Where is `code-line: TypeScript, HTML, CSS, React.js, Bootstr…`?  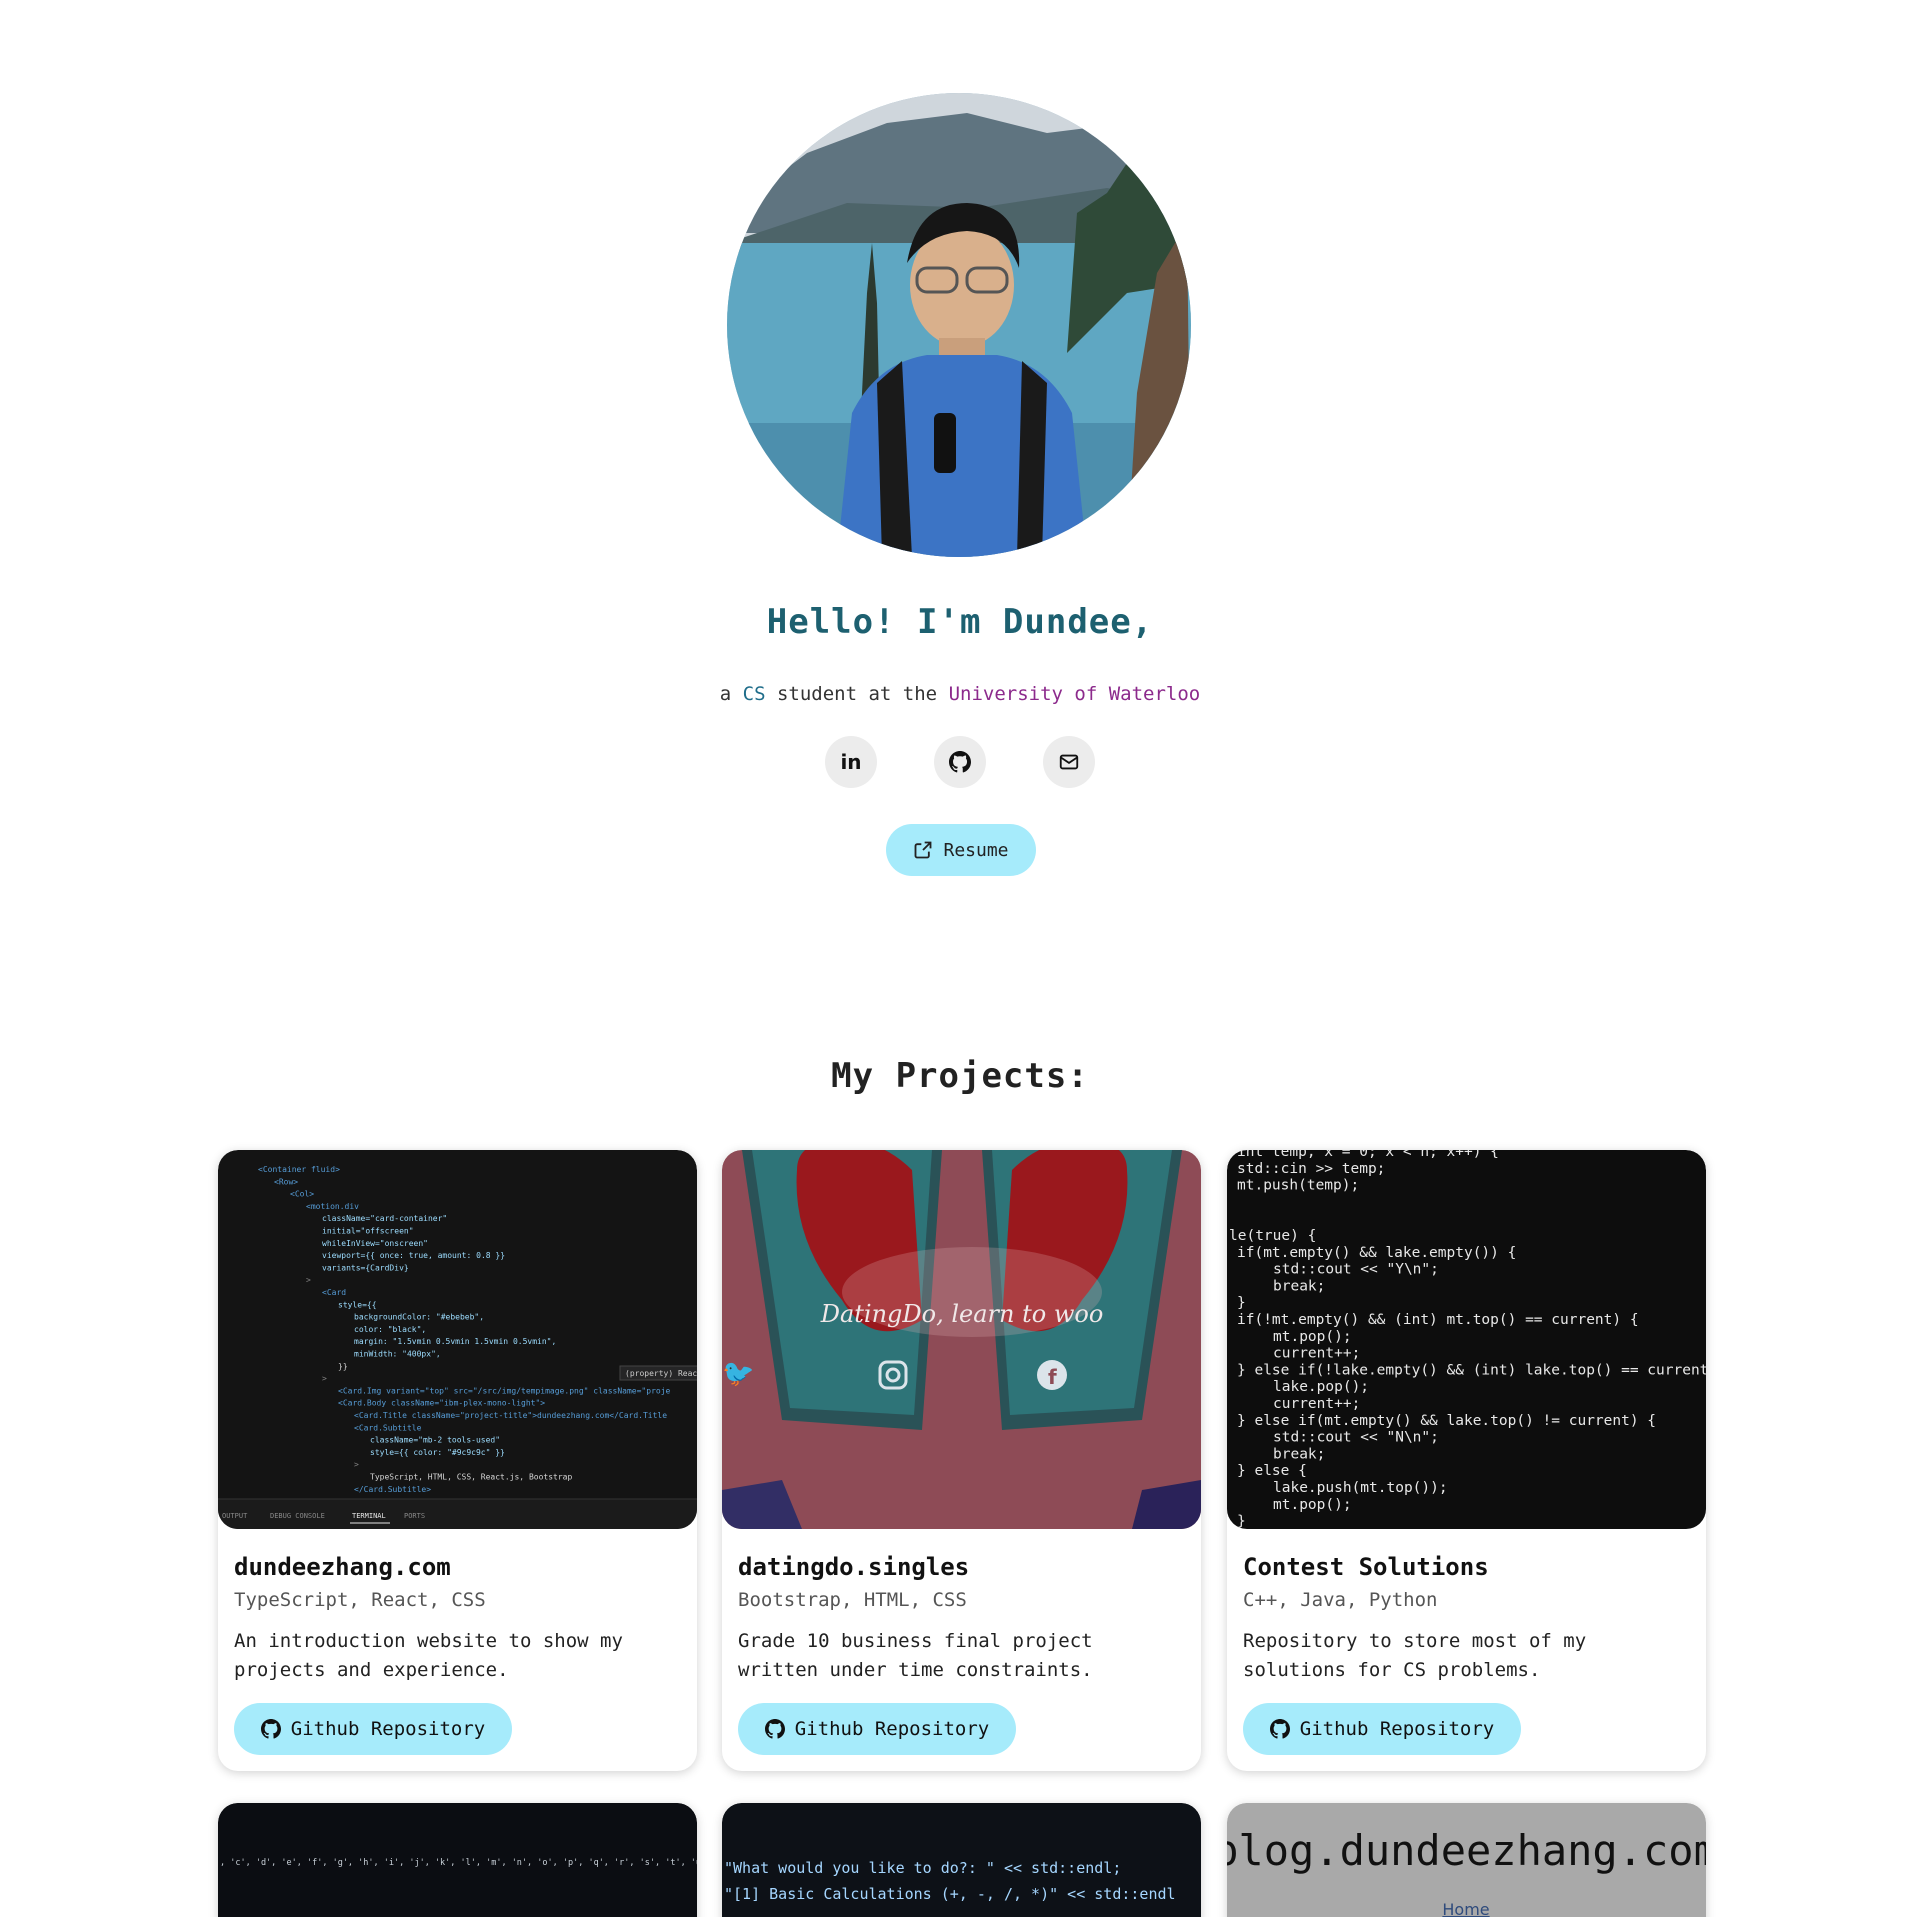 code-line: TypeScript, HTML, CSS, React.js, Bootstr… is located at coordinates (471, 1477).